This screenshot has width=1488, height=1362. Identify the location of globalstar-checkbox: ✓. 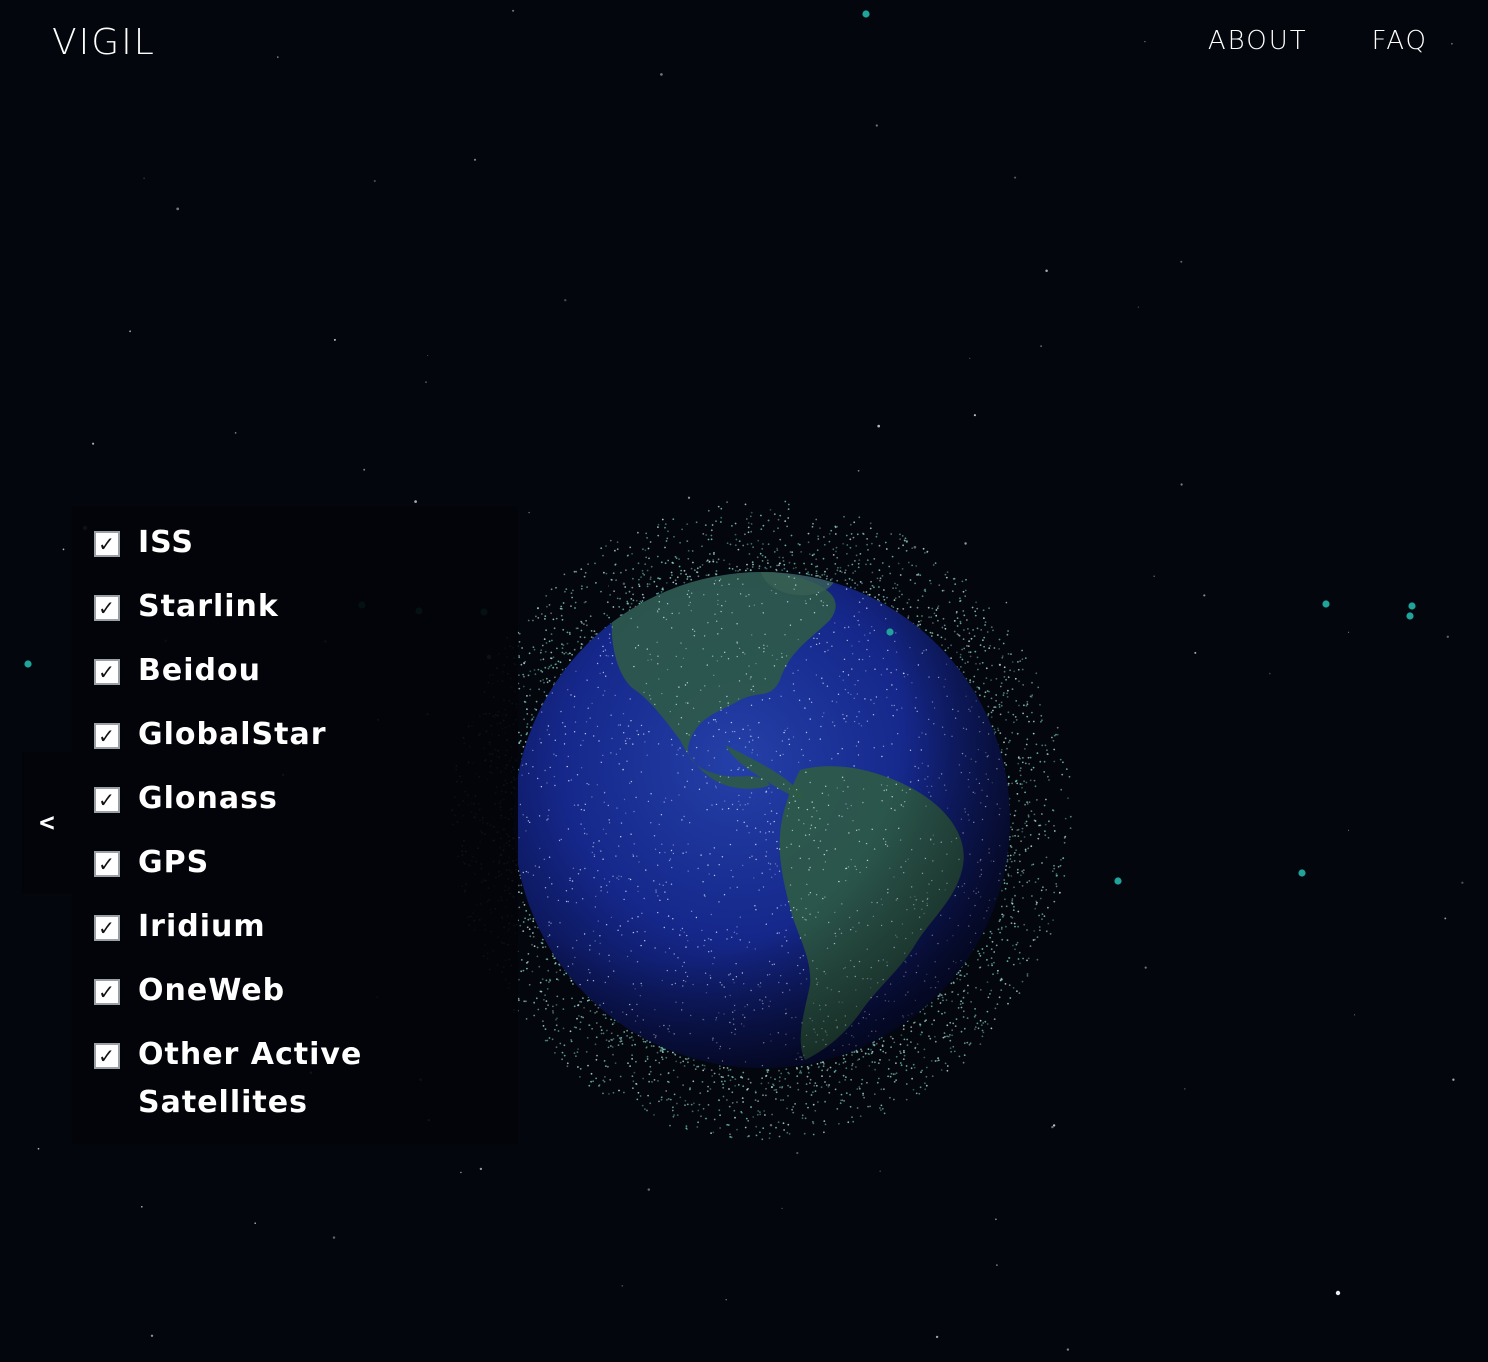
(107, 736).